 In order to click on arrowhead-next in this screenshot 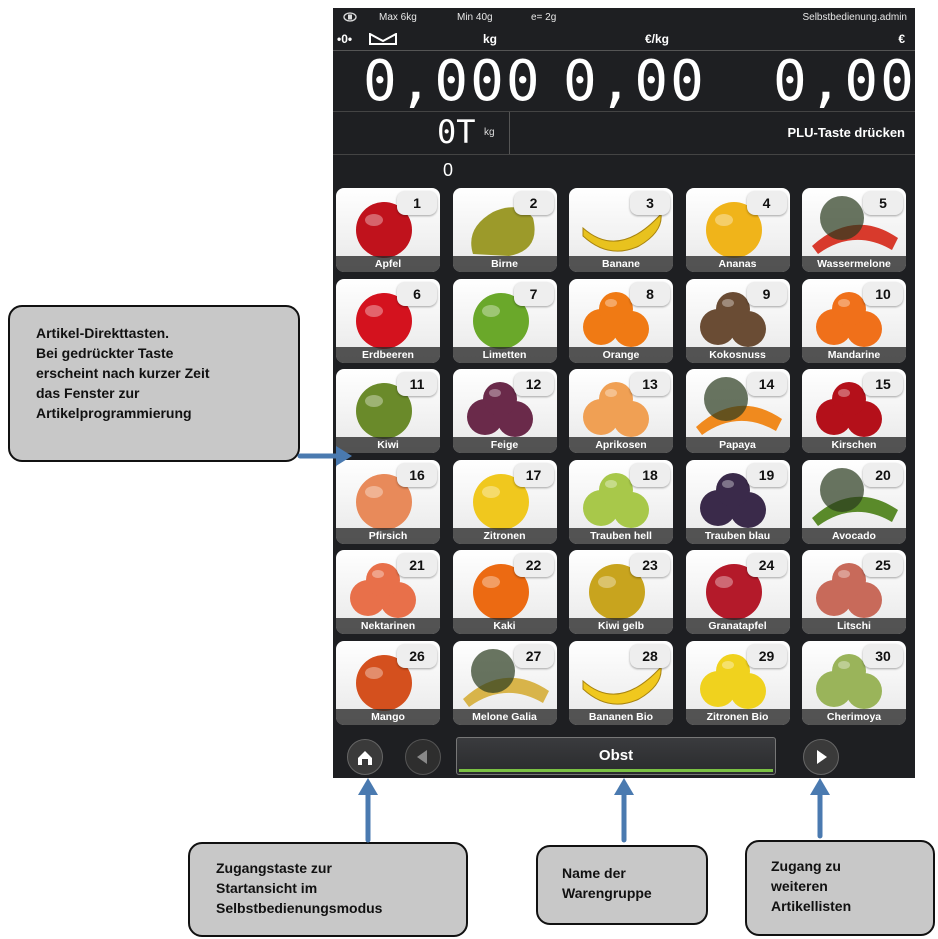, I will do `click(820, 786)`.